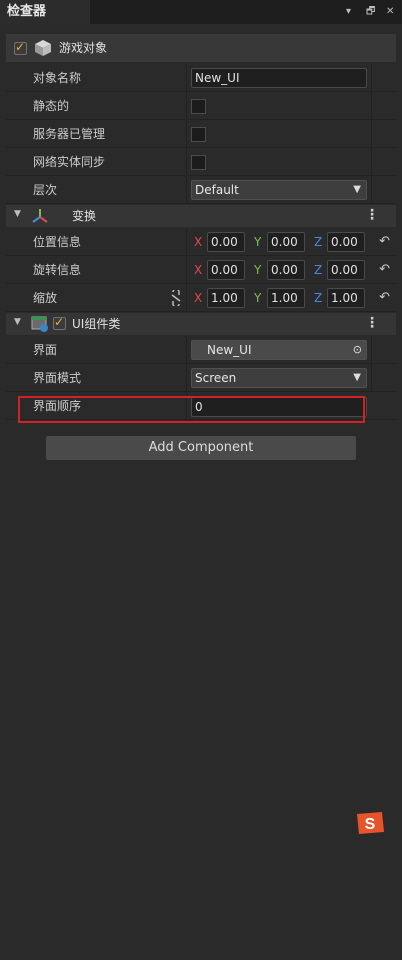  I want to click on static-row: 静态的, so click(201, 106).